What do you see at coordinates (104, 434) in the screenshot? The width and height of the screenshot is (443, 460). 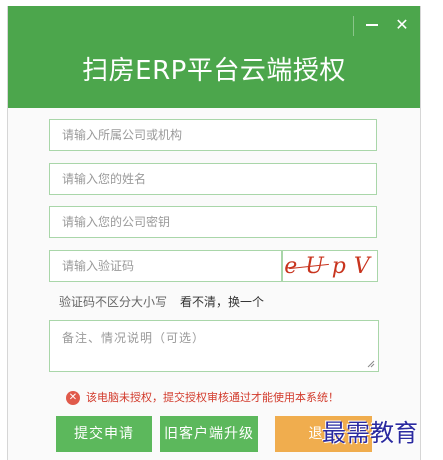 I see `submit-button: 提交申请` at bounding box center [104, 434].